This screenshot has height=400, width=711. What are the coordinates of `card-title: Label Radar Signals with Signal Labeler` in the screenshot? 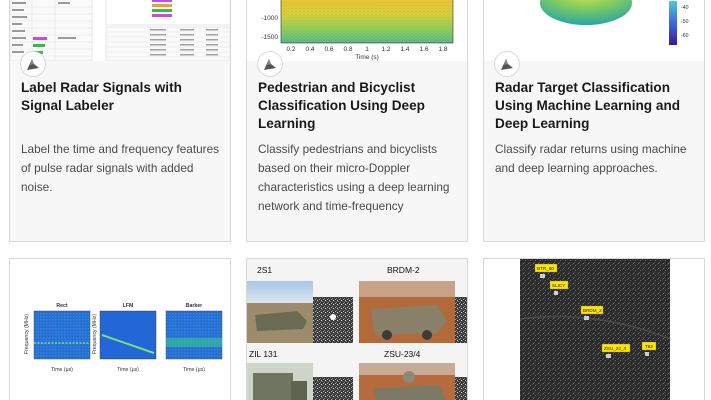 It's located at (121, 97).